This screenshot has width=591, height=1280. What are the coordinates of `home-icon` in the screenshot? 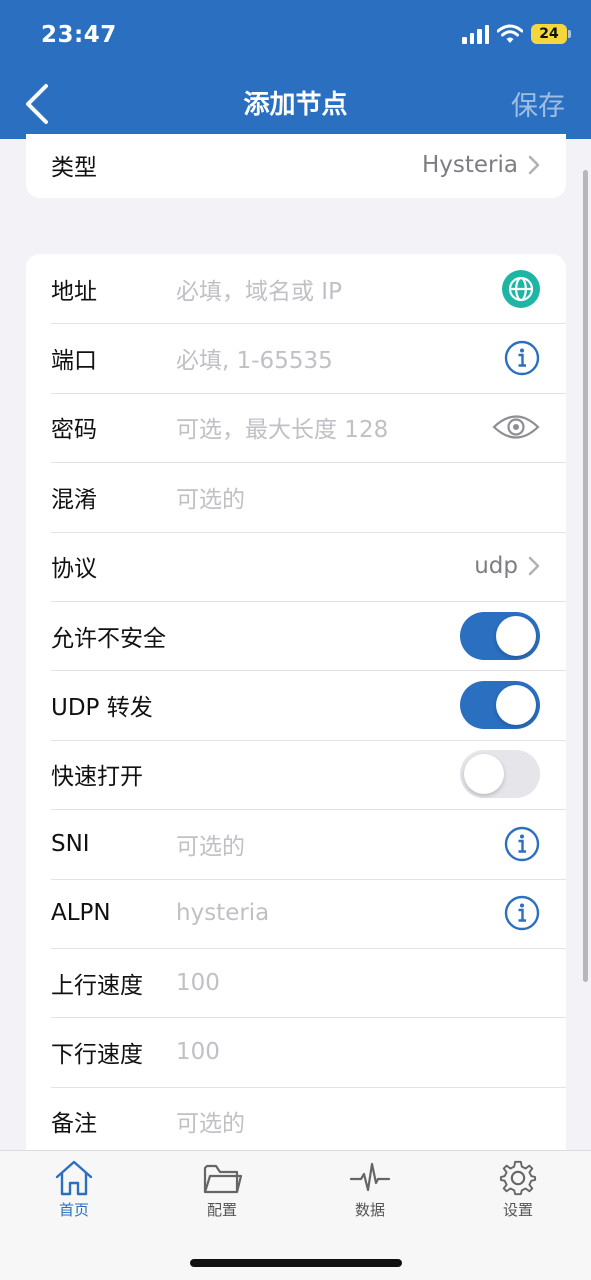 It's located at (74, 1178).